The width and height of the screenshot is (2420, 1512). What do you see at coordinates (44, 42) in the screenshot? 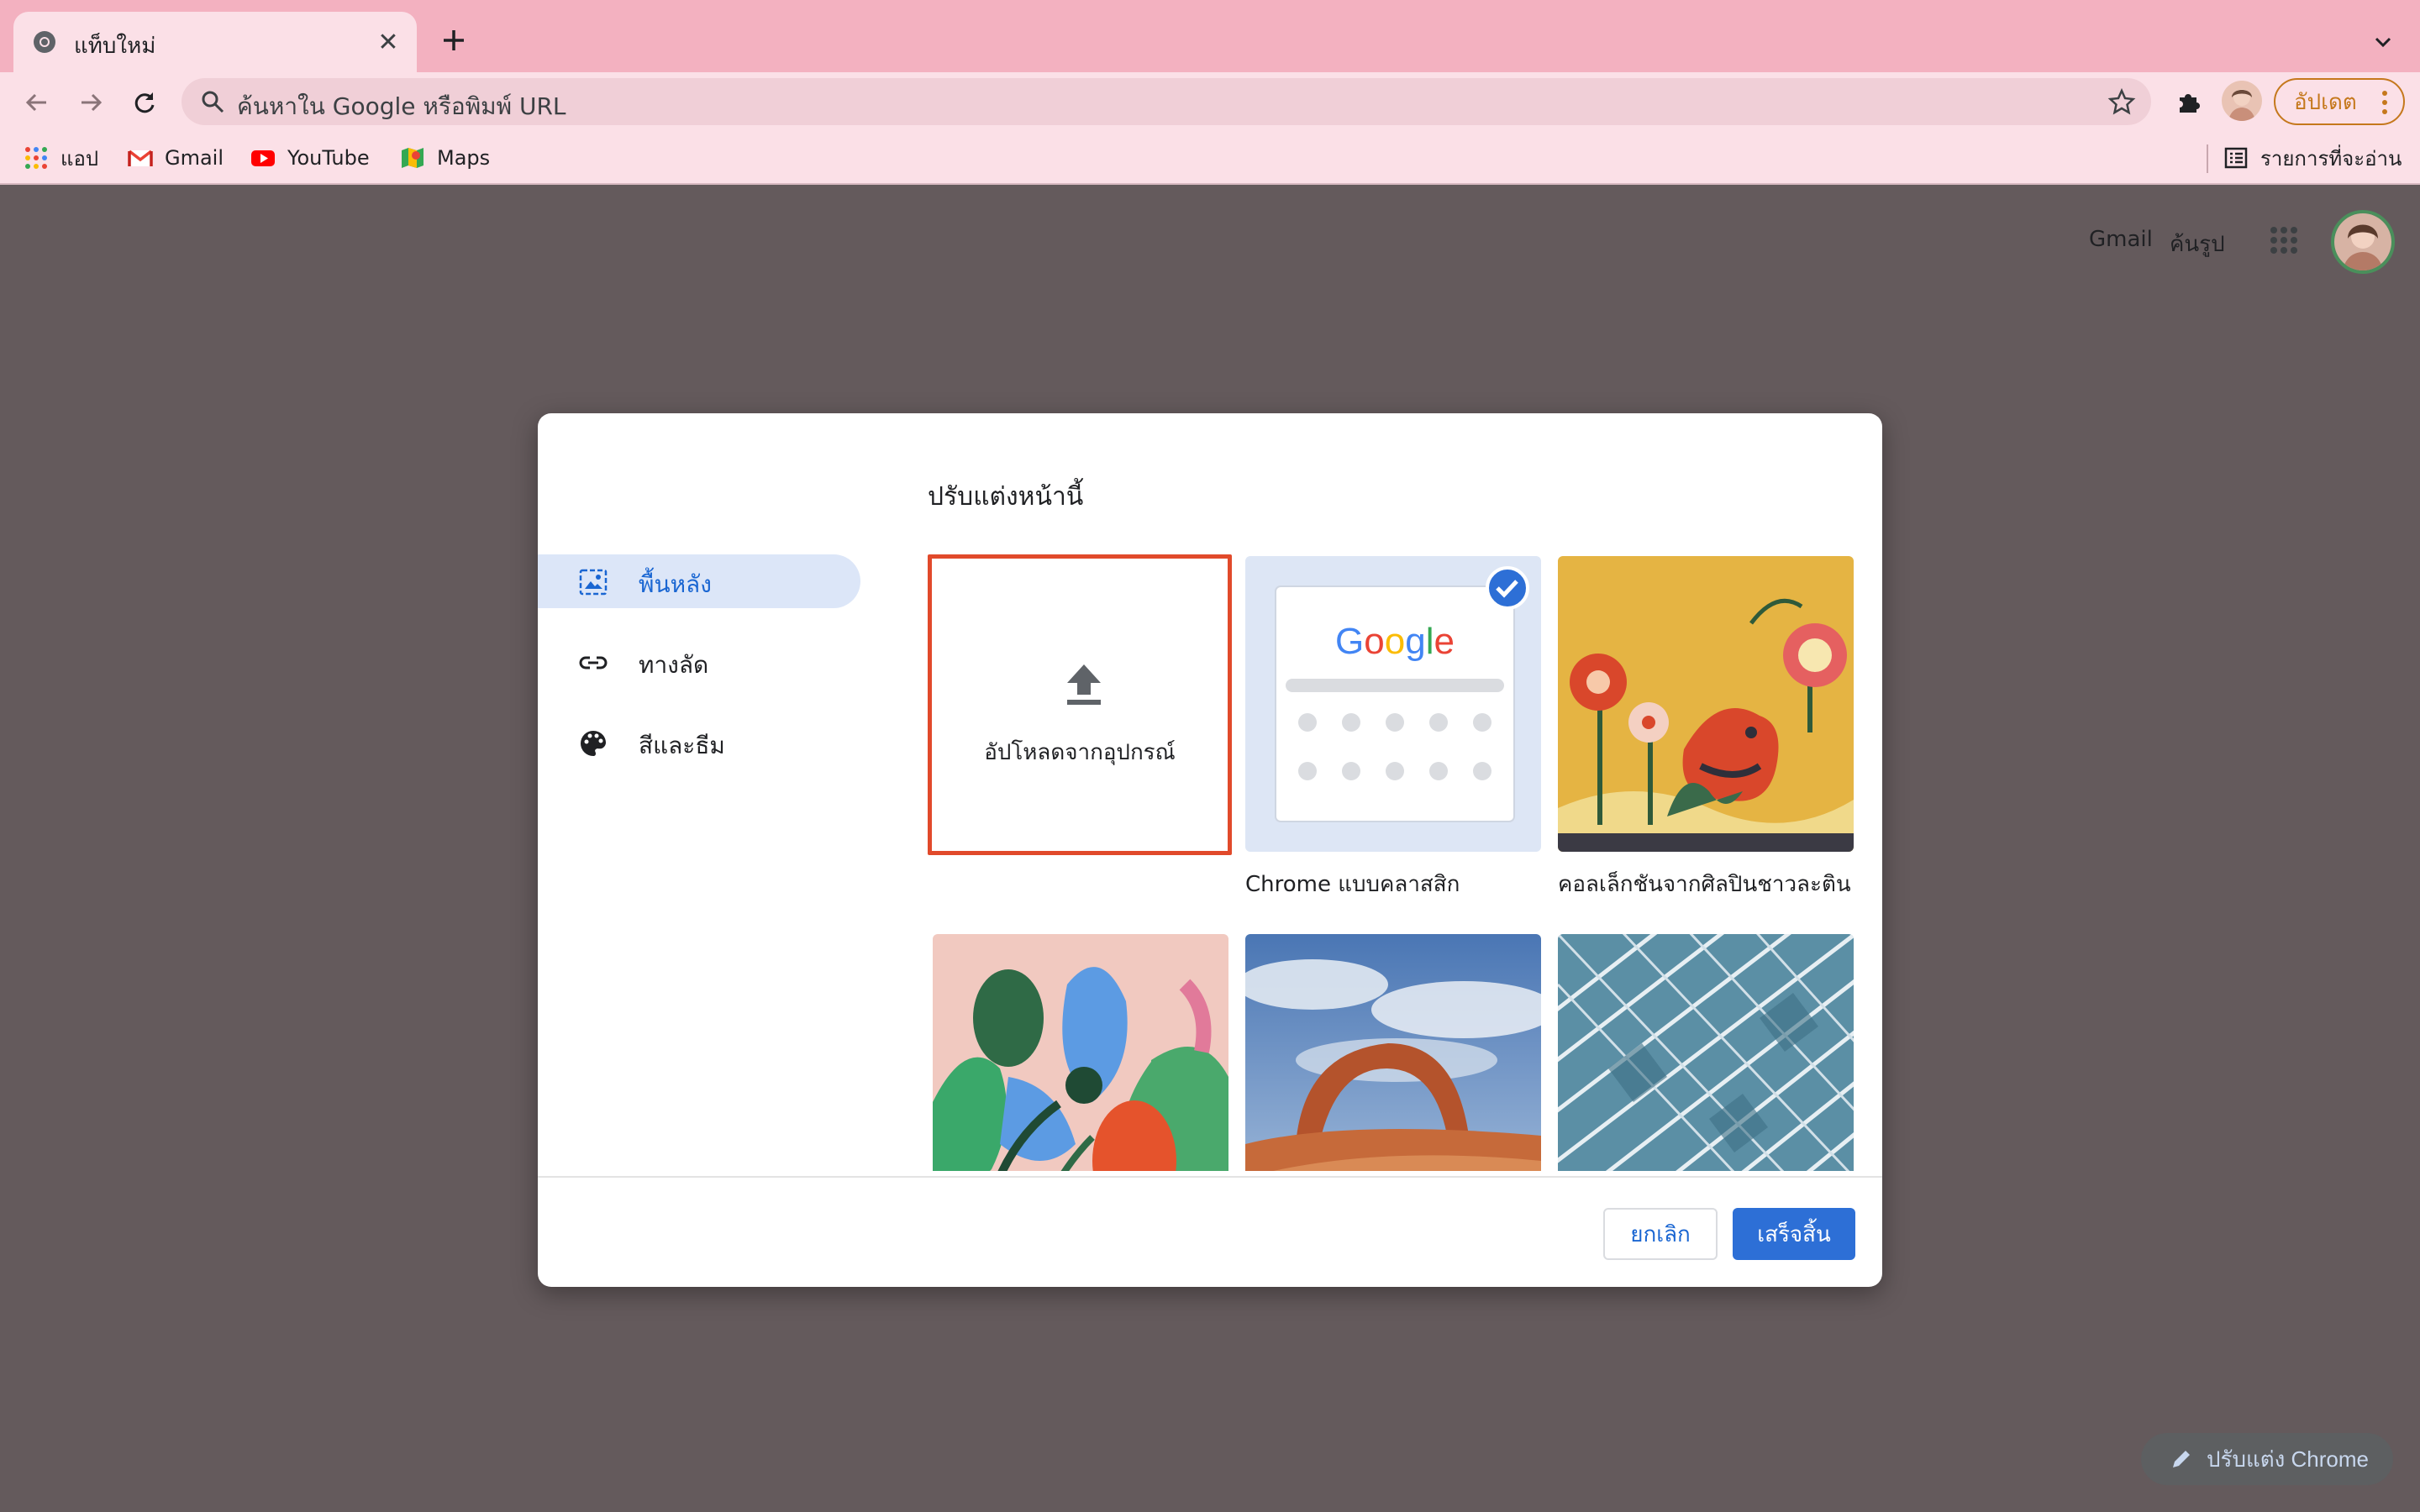
I see `chrome-icon` at bounding box center [44, 42].